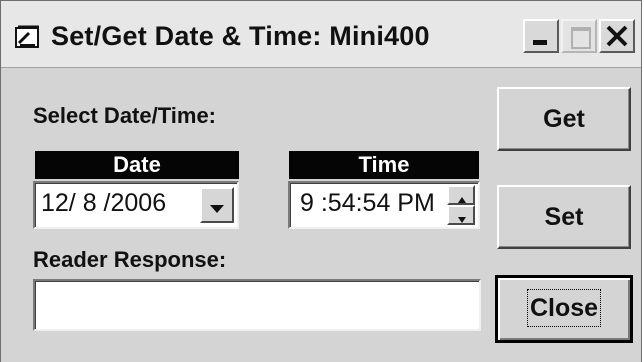 This screenshot has height=362, width=644. I want to click on maximize-button, so click(579, 36).